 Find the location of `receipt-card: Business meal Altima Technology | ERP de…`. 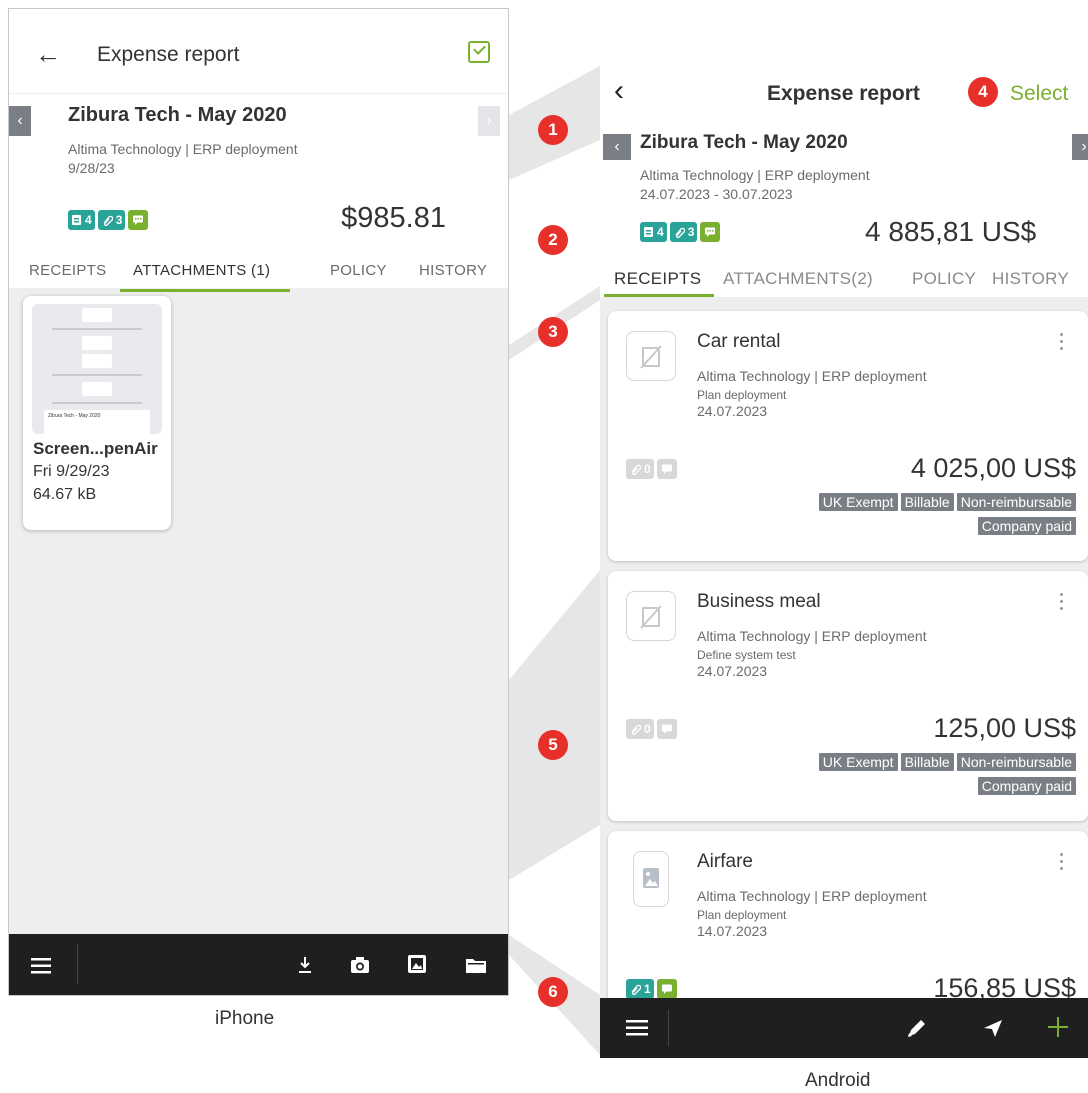

receipt-card: Business meal Altima Technology | ERP de… is located at coordinates (848, 696).